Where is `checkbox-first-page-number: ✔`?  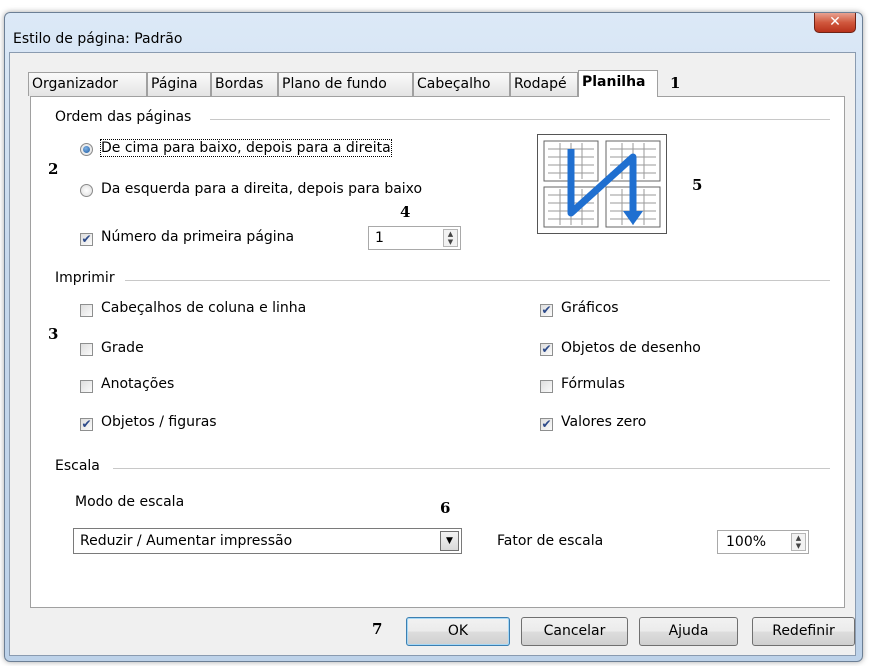
checkbox-first-page-number: ✔ is located at coordinates (86, 239).